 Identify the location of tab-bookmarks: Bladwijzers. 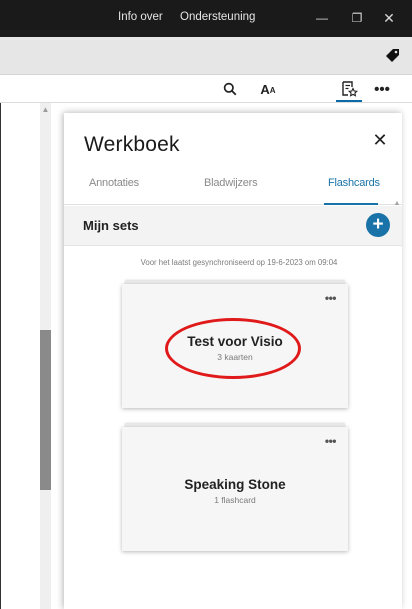
(231, 191).